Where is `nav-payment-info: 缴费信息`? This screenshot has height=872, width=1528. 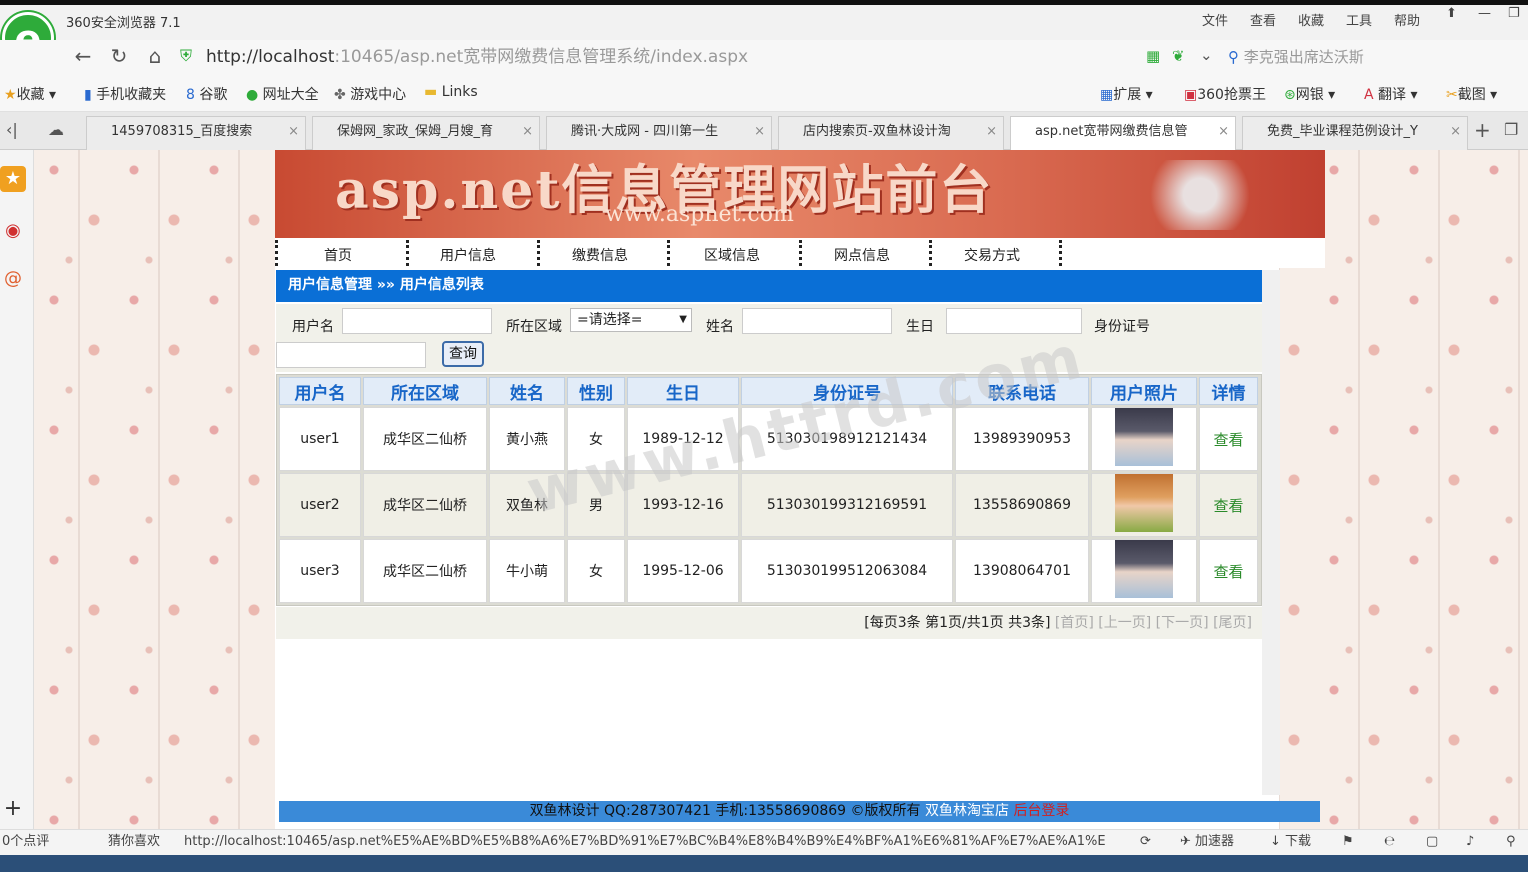
nav-payment-info: 缴费信息 is located at coordinates (600, 255).